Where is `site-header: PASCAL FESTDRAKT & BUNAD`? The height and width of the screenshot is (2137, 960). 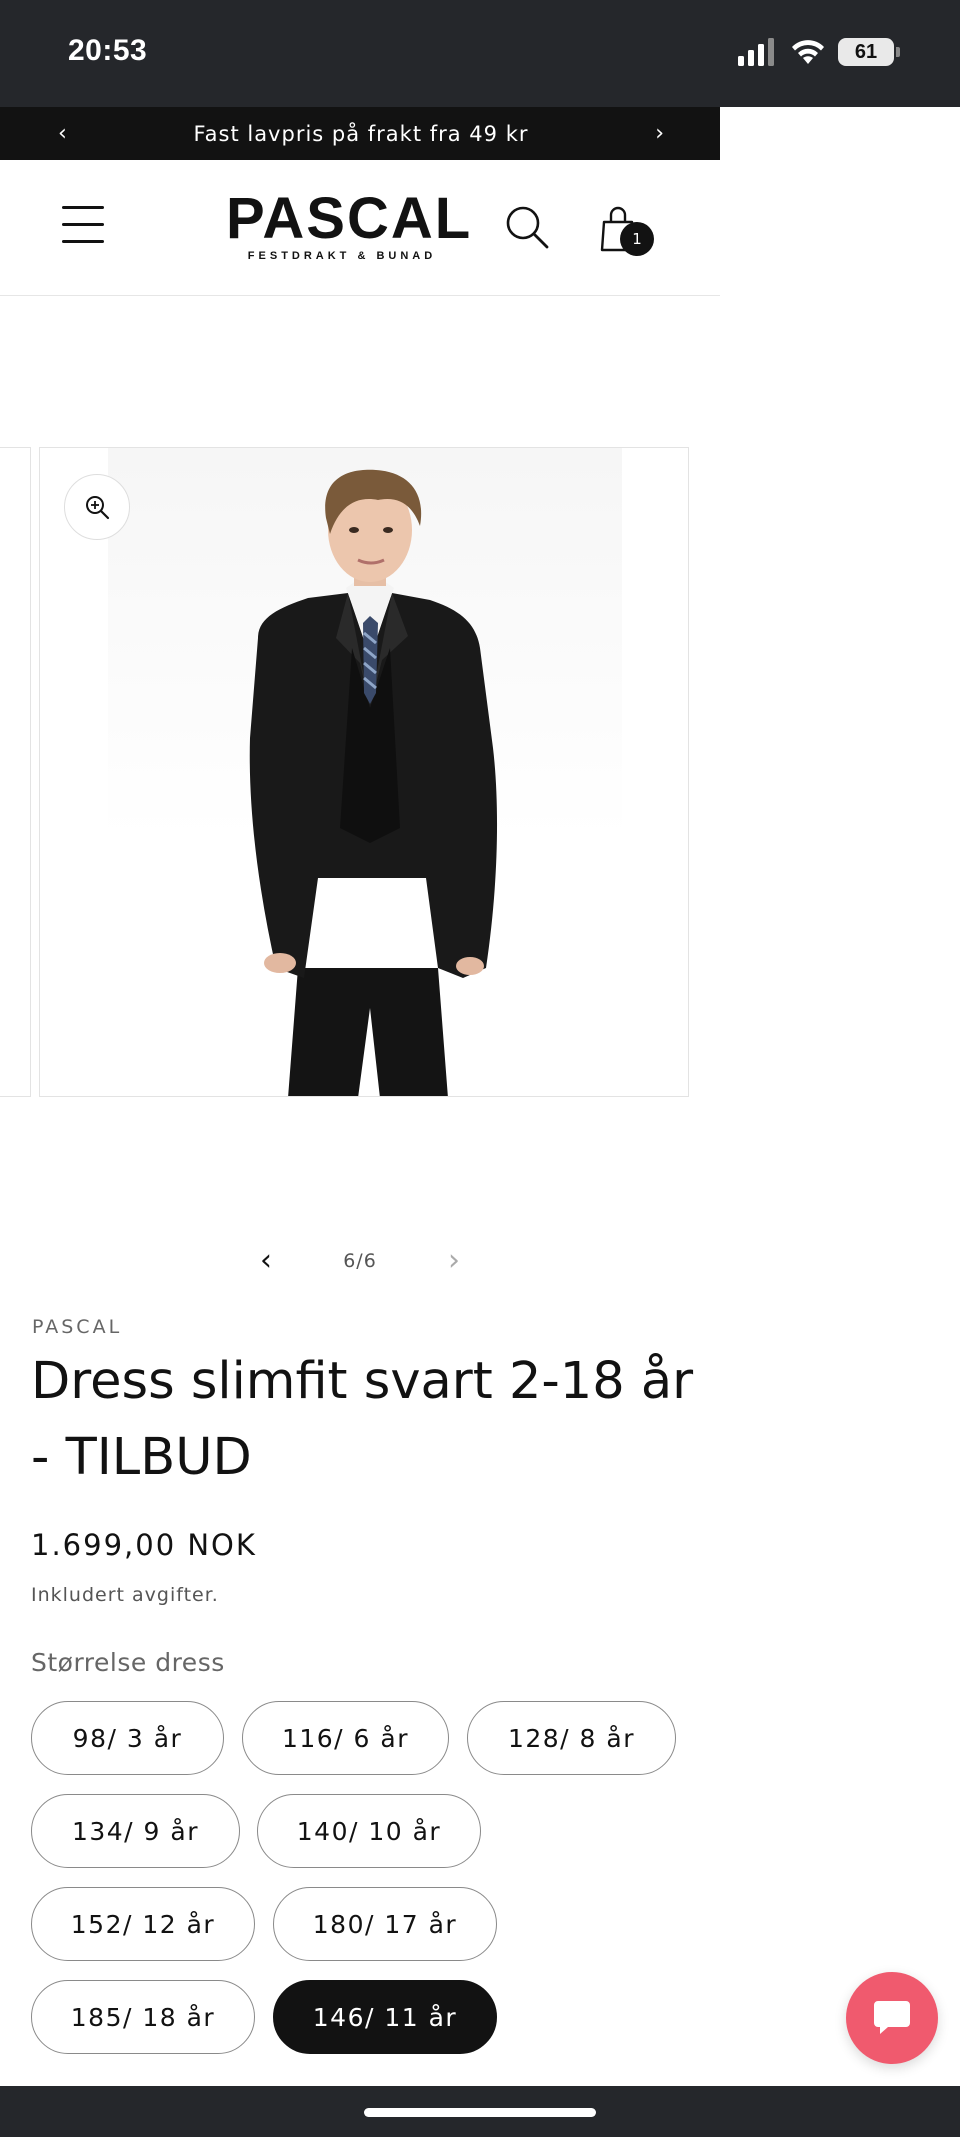
site-header: PASCAL FESTDRAKT & BUNAD is located at coordinates (360, 228).